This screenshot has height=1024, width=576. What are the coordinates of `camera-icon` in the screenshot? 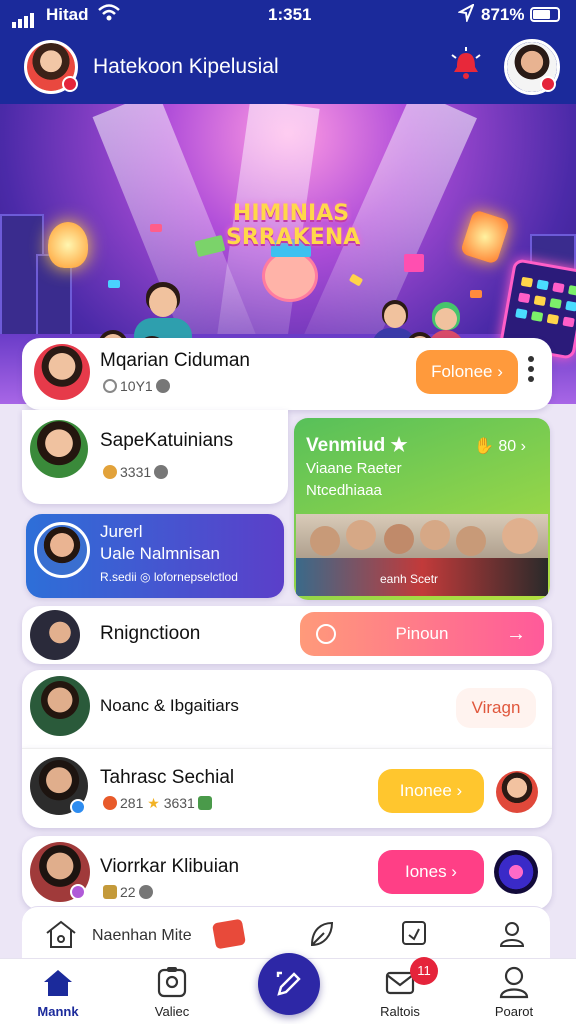 It's located at (172, 982).